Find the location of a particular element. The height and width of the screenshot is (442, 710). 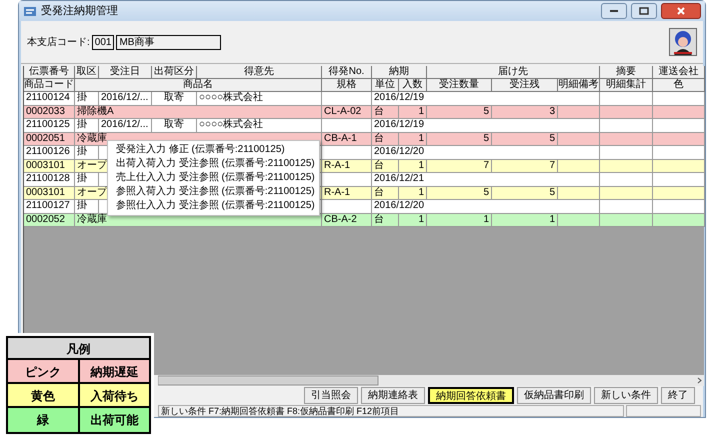

legend-meaning: 納期遅延 is located at coordinates (114, 371).